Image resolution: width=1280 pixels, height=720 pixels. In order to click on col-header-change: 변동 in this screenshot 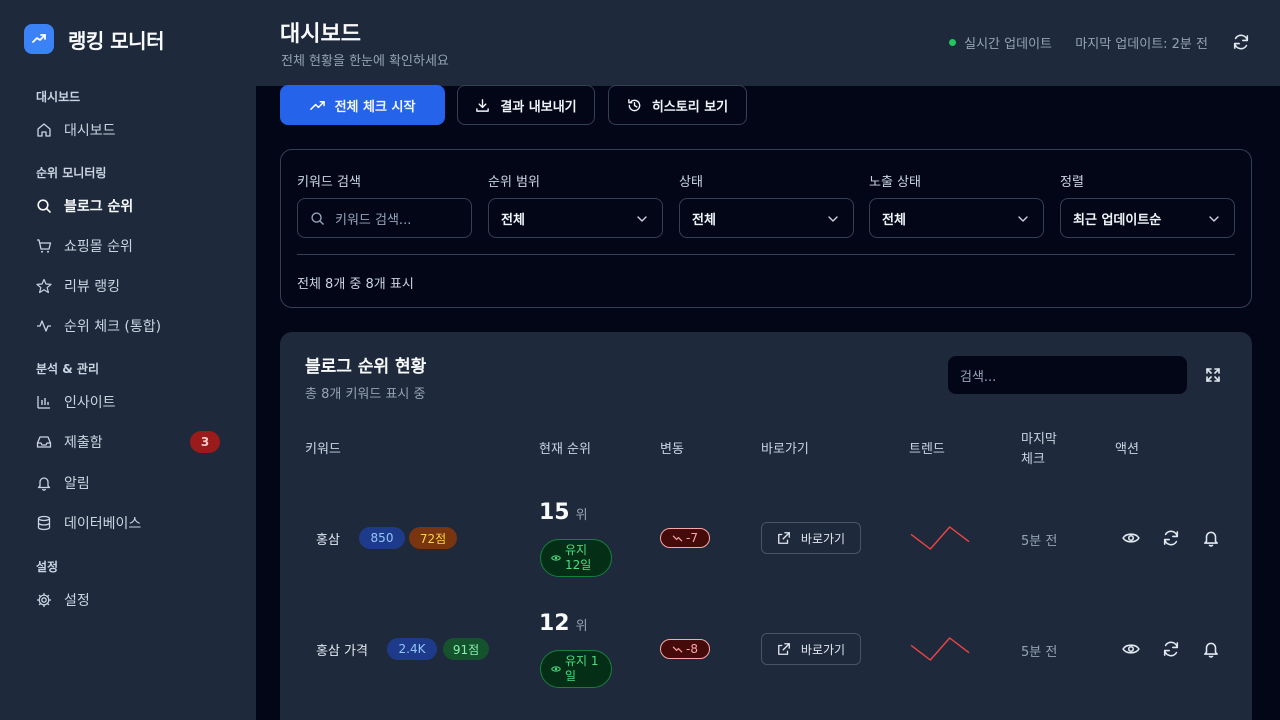, I will do `click(672, 449)`.